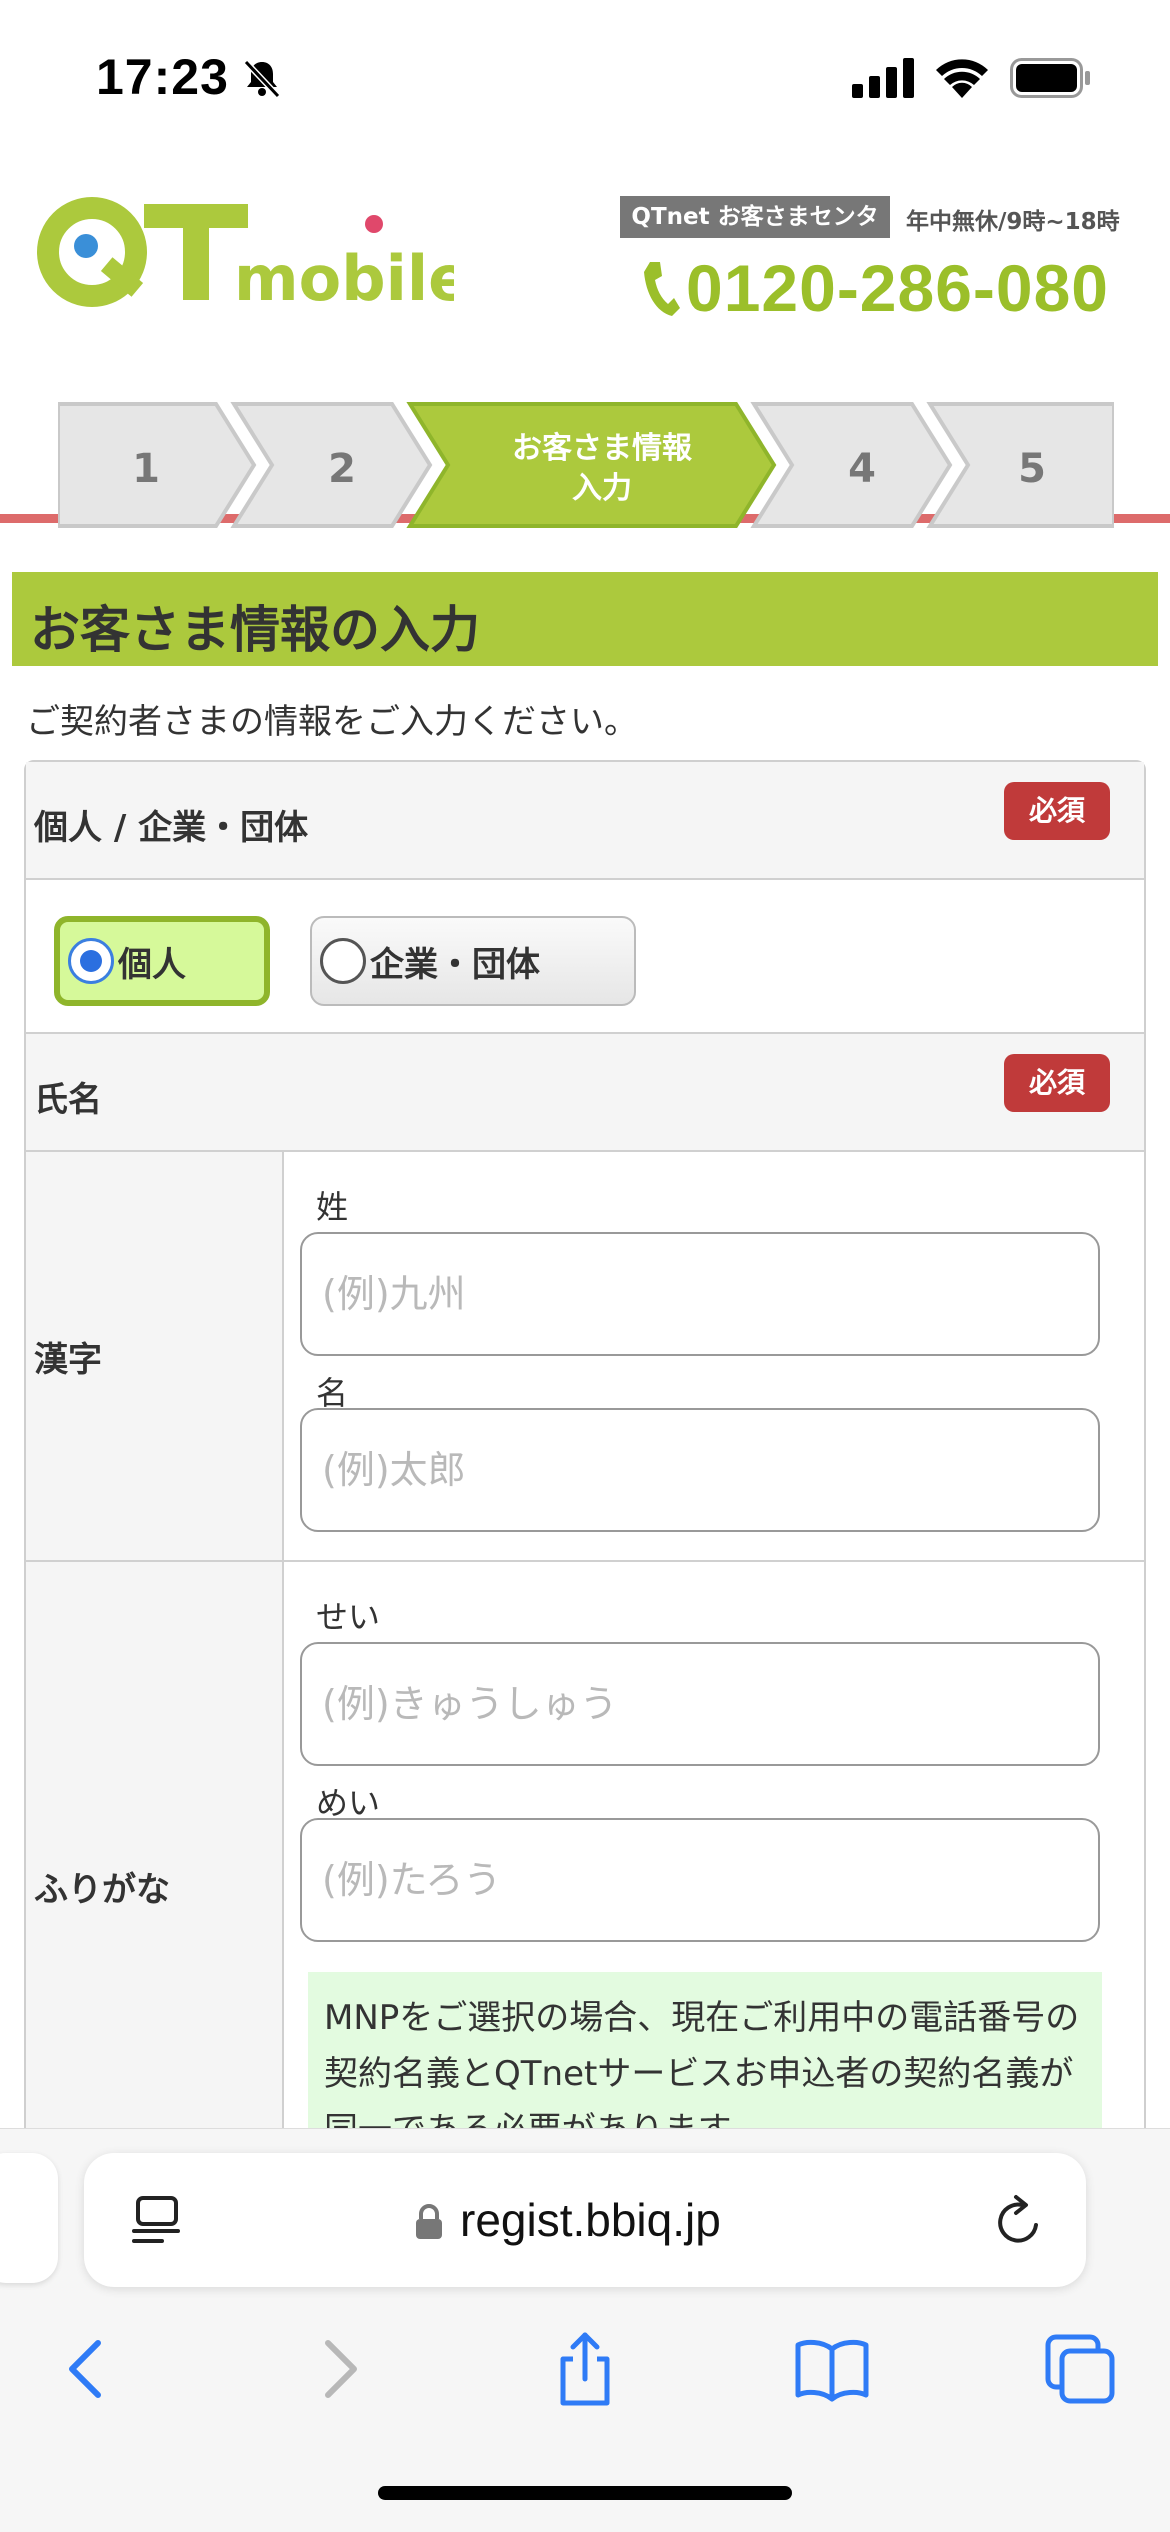 Image resolution: width=1170 pixels, height=2532 pixels. Describe the element at coordinates (91, 961) in the screenshot. I see `radio-selected-icon` at that location.